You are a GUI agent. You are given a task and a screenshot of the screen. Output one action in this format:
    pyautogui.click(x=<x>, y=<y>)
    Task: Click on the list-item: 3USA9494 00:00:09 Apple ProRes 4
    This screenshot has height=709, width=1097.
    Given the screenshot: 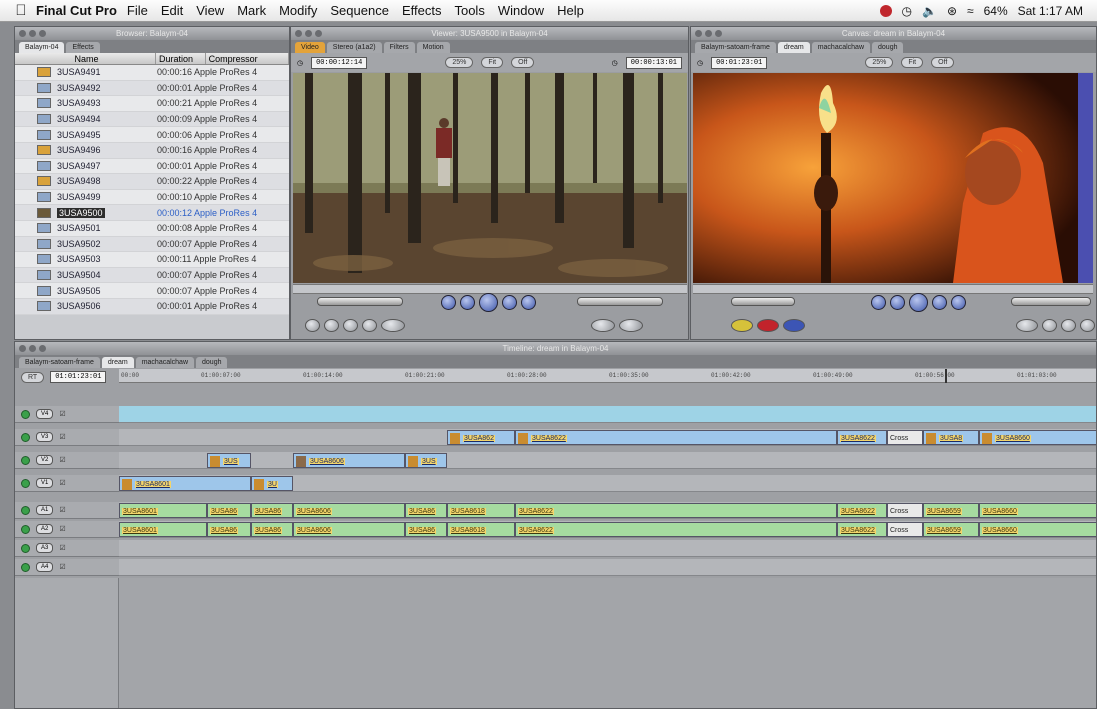 What is the action you would take?
    pyautogui.click(x=152, y=119)
    